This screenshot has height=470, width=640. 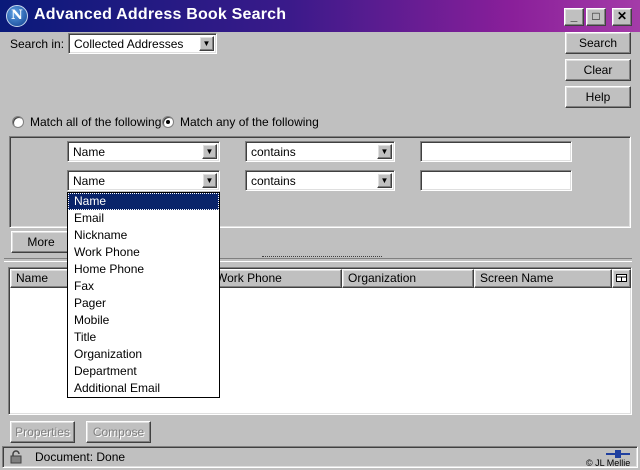 What do you see at coordinates (143, 388) in the screenshot?
I see `dropdown-option-additional-email: Additional Email` at bounding box center [143, 388].